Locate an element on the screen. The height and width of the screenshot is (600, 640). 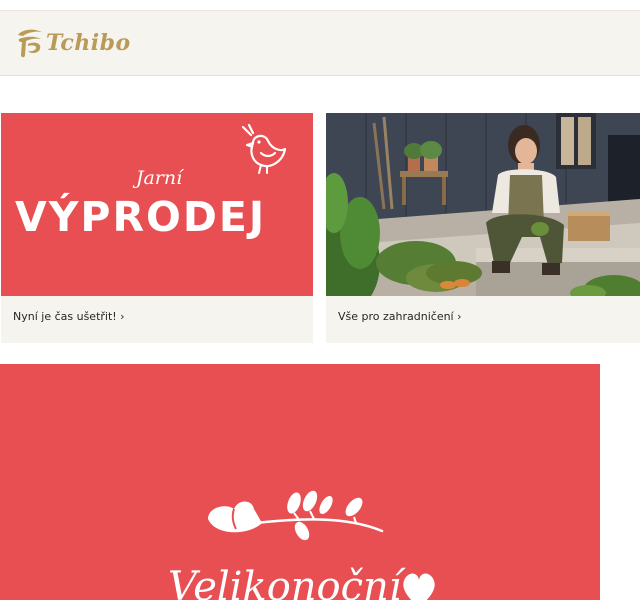
heart-icon is located at coordinates (419, 586).